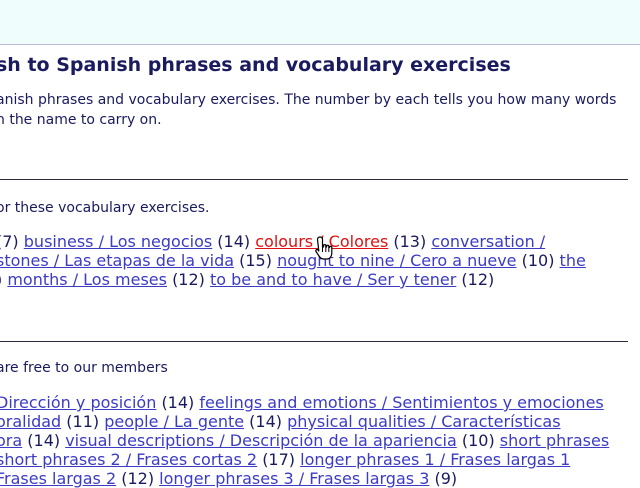 This screenshot has width=640, height=488. What do you see at coordinates (435, 459) in the screenshot?
I see `exercise-link-longer-phrases-1-frases-largas-1: longer phrases 1 / Frases largas 1` at bounding box center [435, 459].